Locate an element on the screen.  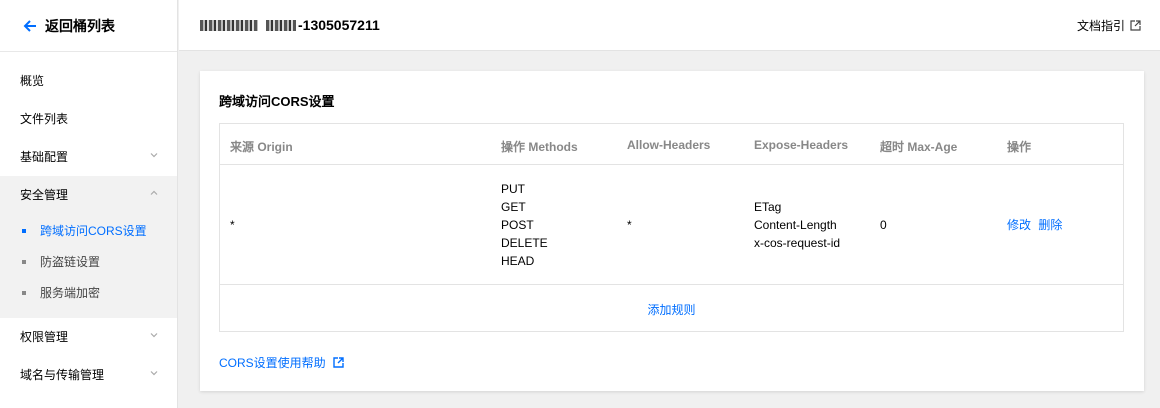
expose-header-item: ETag is located at coordinates (768, 207).